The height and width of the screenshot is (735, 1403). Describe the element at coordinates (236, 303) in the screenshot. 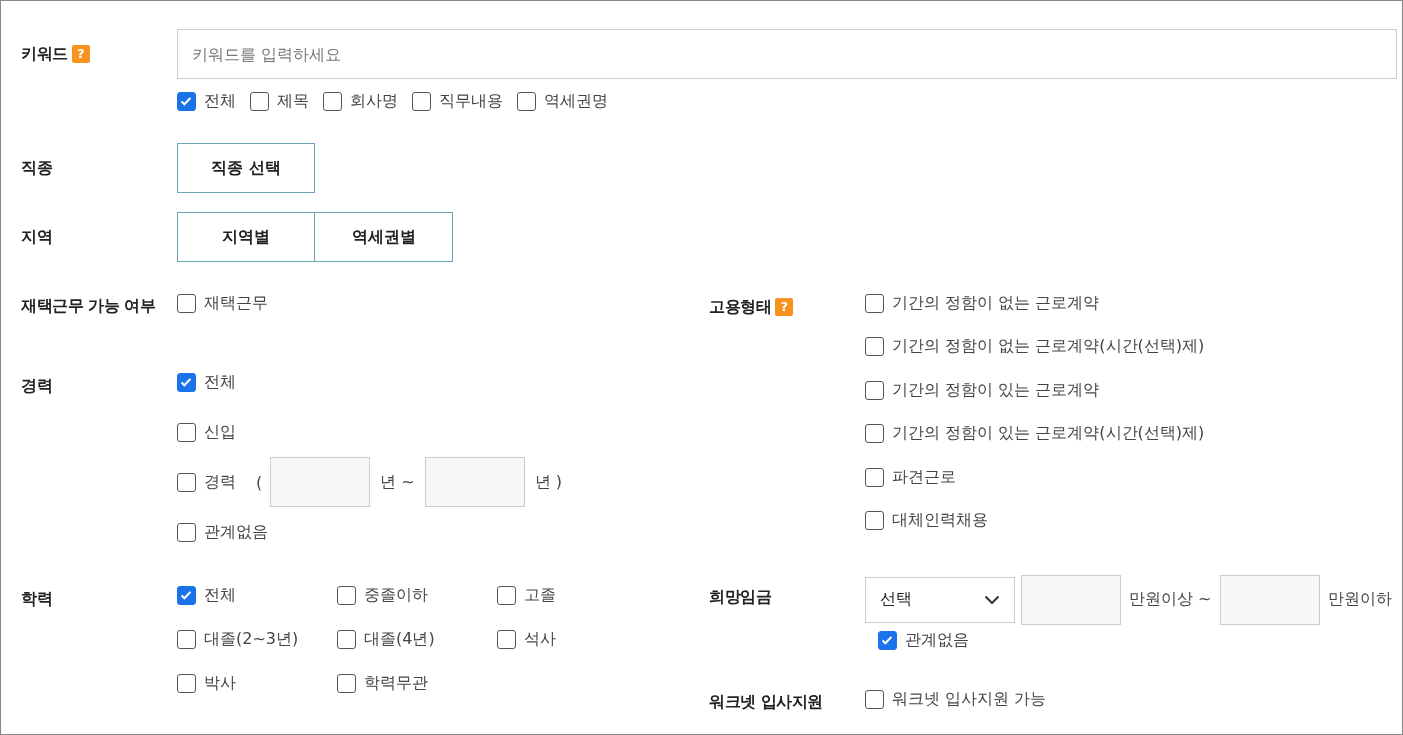

I see `checkbox-label: 재택근무` at that location.